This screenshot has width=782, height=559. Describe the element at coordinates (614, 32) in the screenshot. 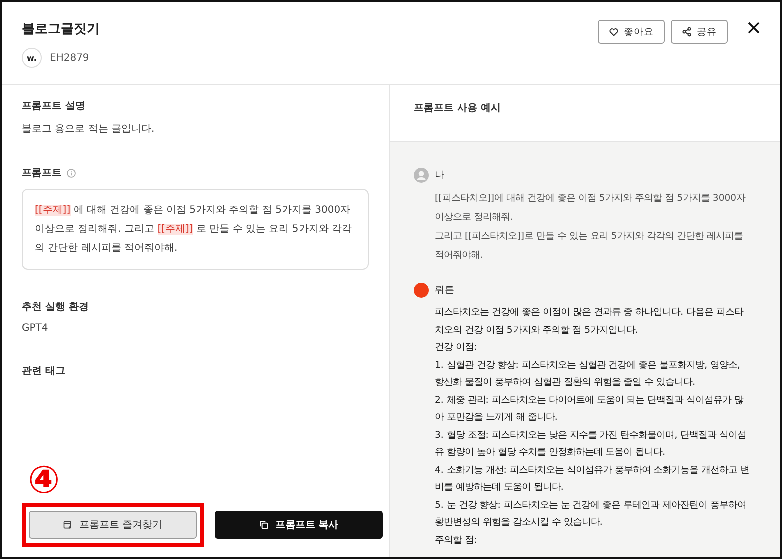

I see `heart-icon` at that location.